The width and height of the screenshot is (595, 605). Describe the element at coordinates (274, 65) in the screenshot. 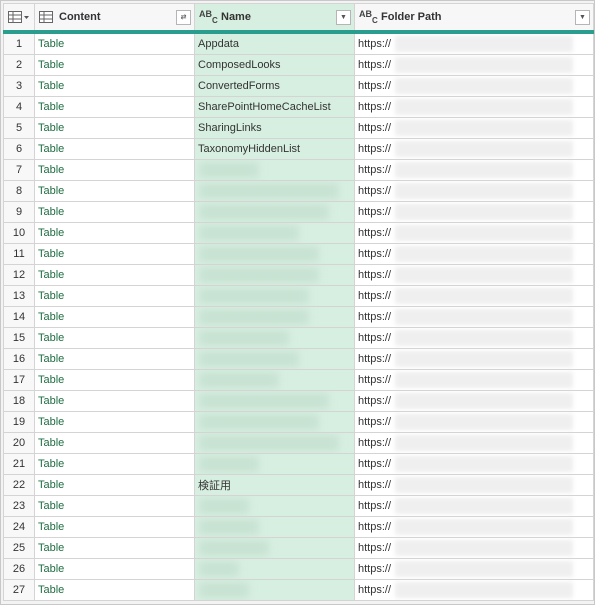

I see `name-cell: ComposedLooks` at that location.